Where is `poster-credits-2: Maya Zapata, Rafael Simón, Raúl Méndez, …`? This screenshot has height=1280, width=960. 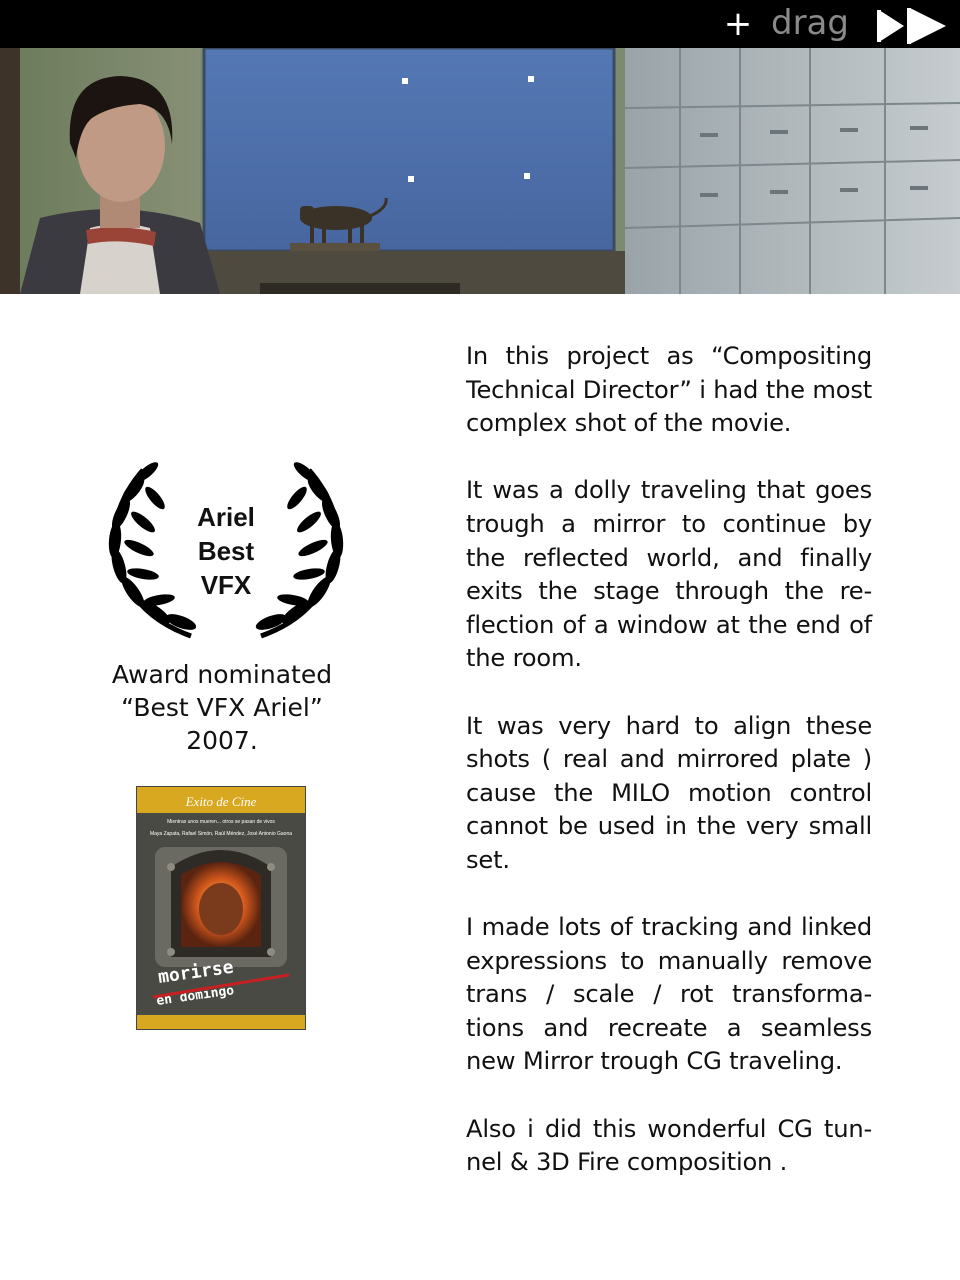
poster-credits-2: Maya Zapata, Rafael Simón, Raúl Méndez, … is located at coordinates (221, 834).